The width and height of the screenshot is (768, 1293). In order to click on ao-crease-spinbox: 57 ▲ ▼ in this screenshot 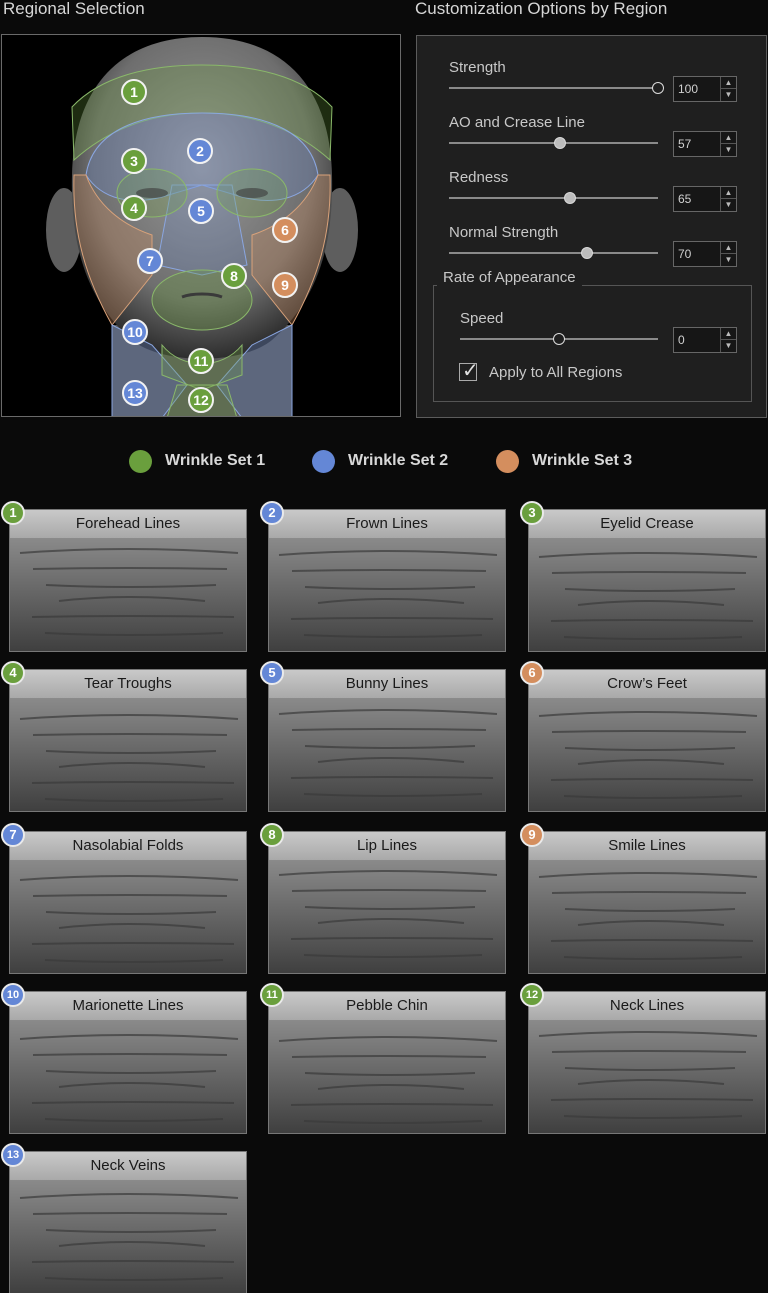, I will do `click(705, 144)`.